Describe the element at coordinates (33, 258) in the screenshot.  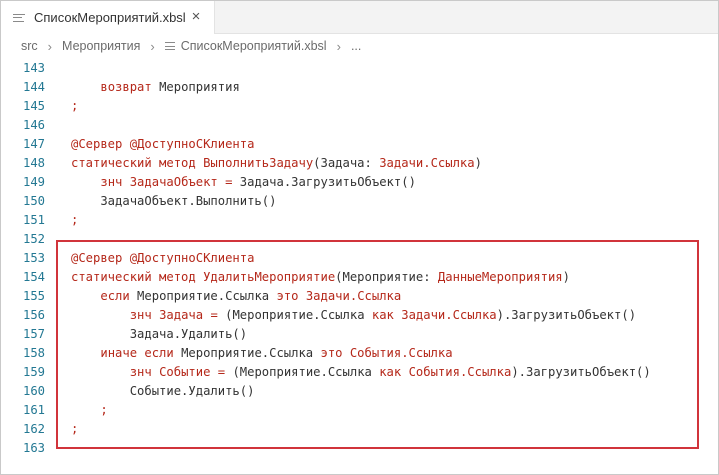
I see `line-number: 153` at that location.